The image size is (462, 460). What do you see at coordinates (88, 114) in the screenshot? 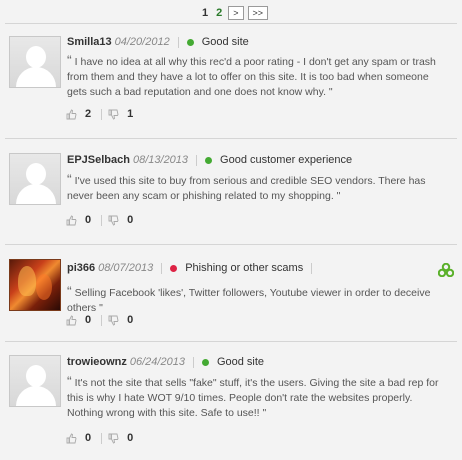
I see `upvote-count: 2` at bounding box center [88, 114].